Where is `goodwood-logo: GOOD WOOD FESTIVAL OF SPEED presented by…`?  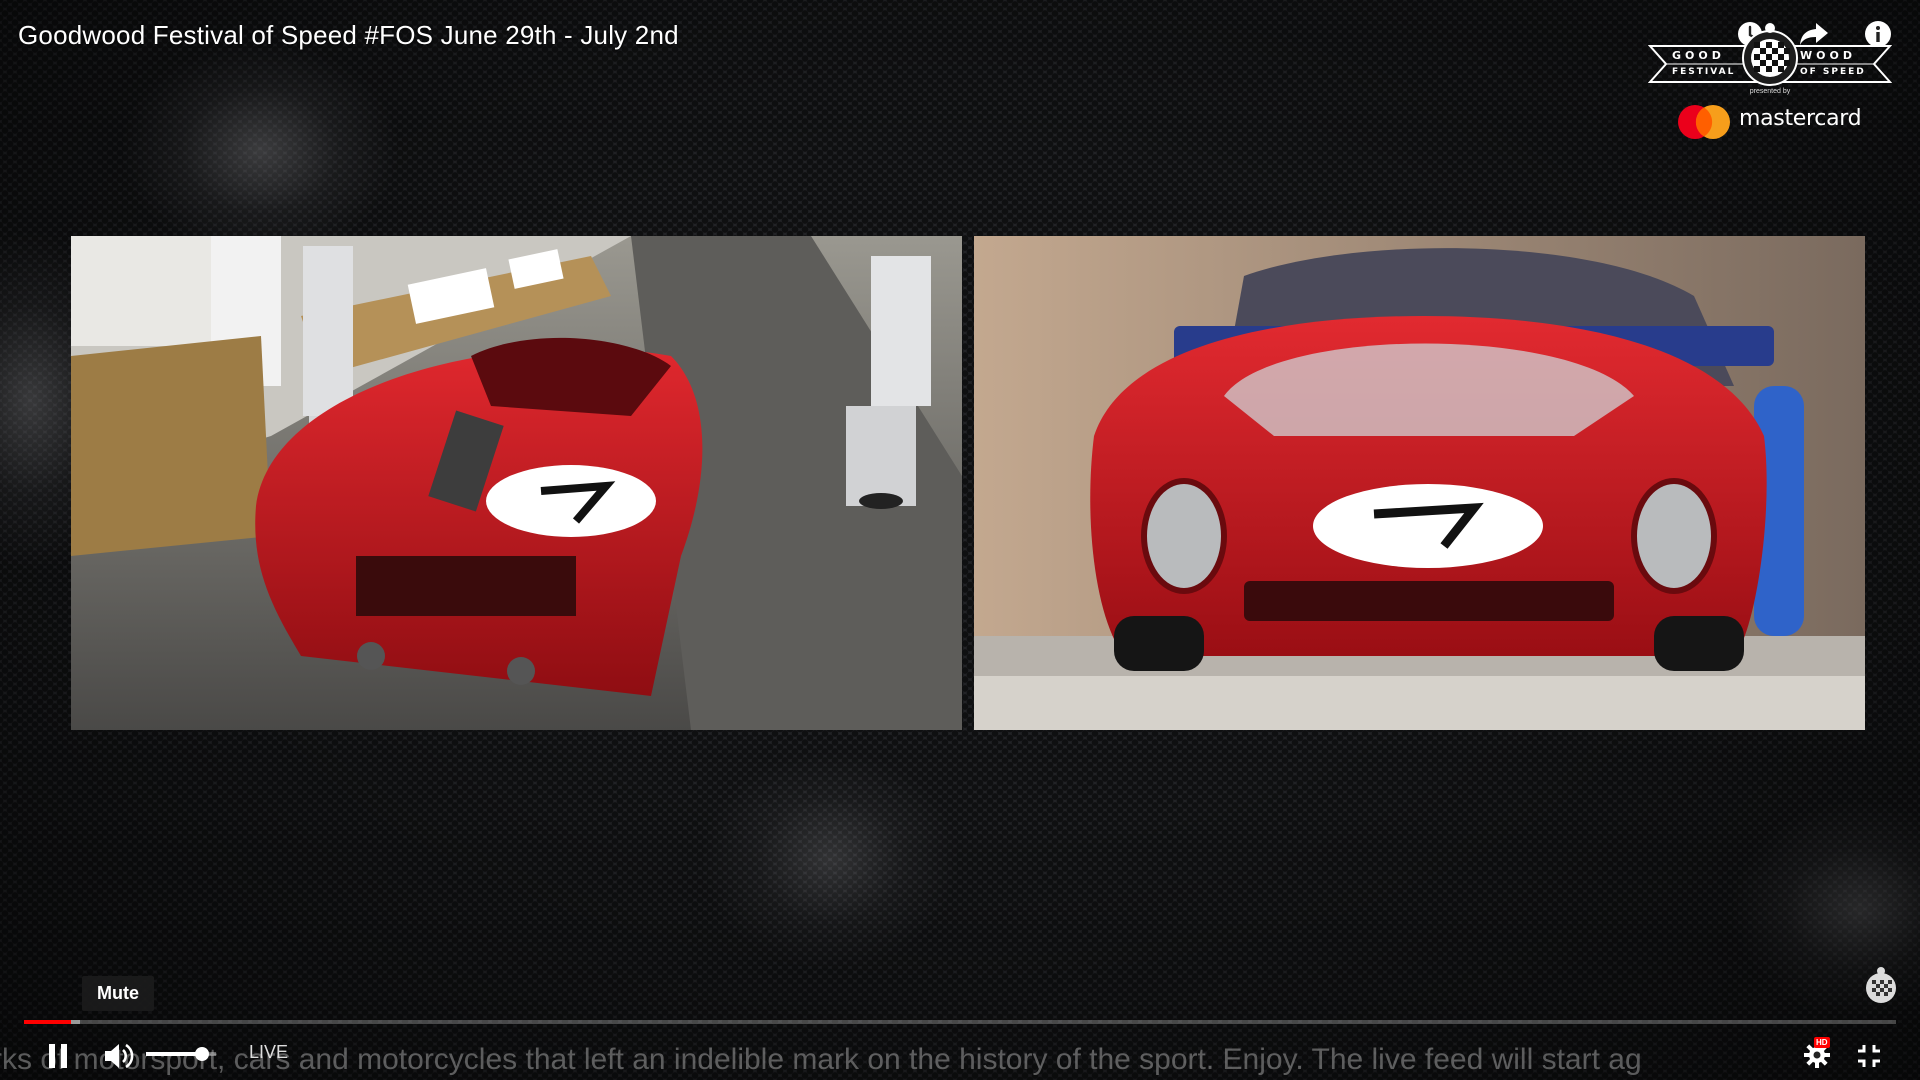 goodwood-logo: GOOD WOOD FESTIVAL OF SPEED presented by… is located at coordinates (1770, 82).